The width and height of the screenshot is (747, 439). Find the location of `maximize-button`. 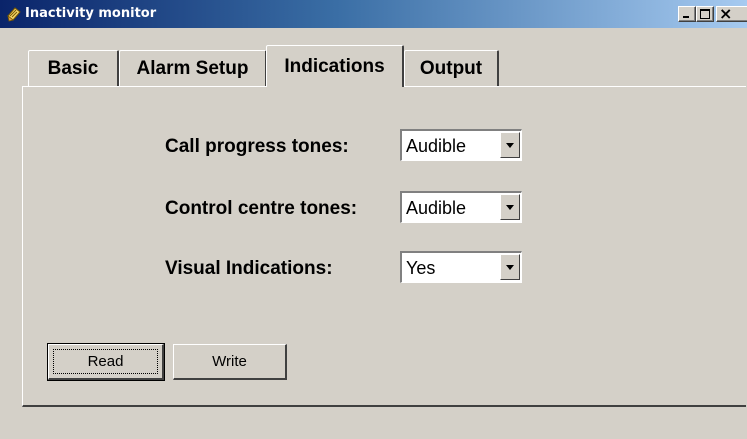

maximize-button is located at coordinates (705, 14).